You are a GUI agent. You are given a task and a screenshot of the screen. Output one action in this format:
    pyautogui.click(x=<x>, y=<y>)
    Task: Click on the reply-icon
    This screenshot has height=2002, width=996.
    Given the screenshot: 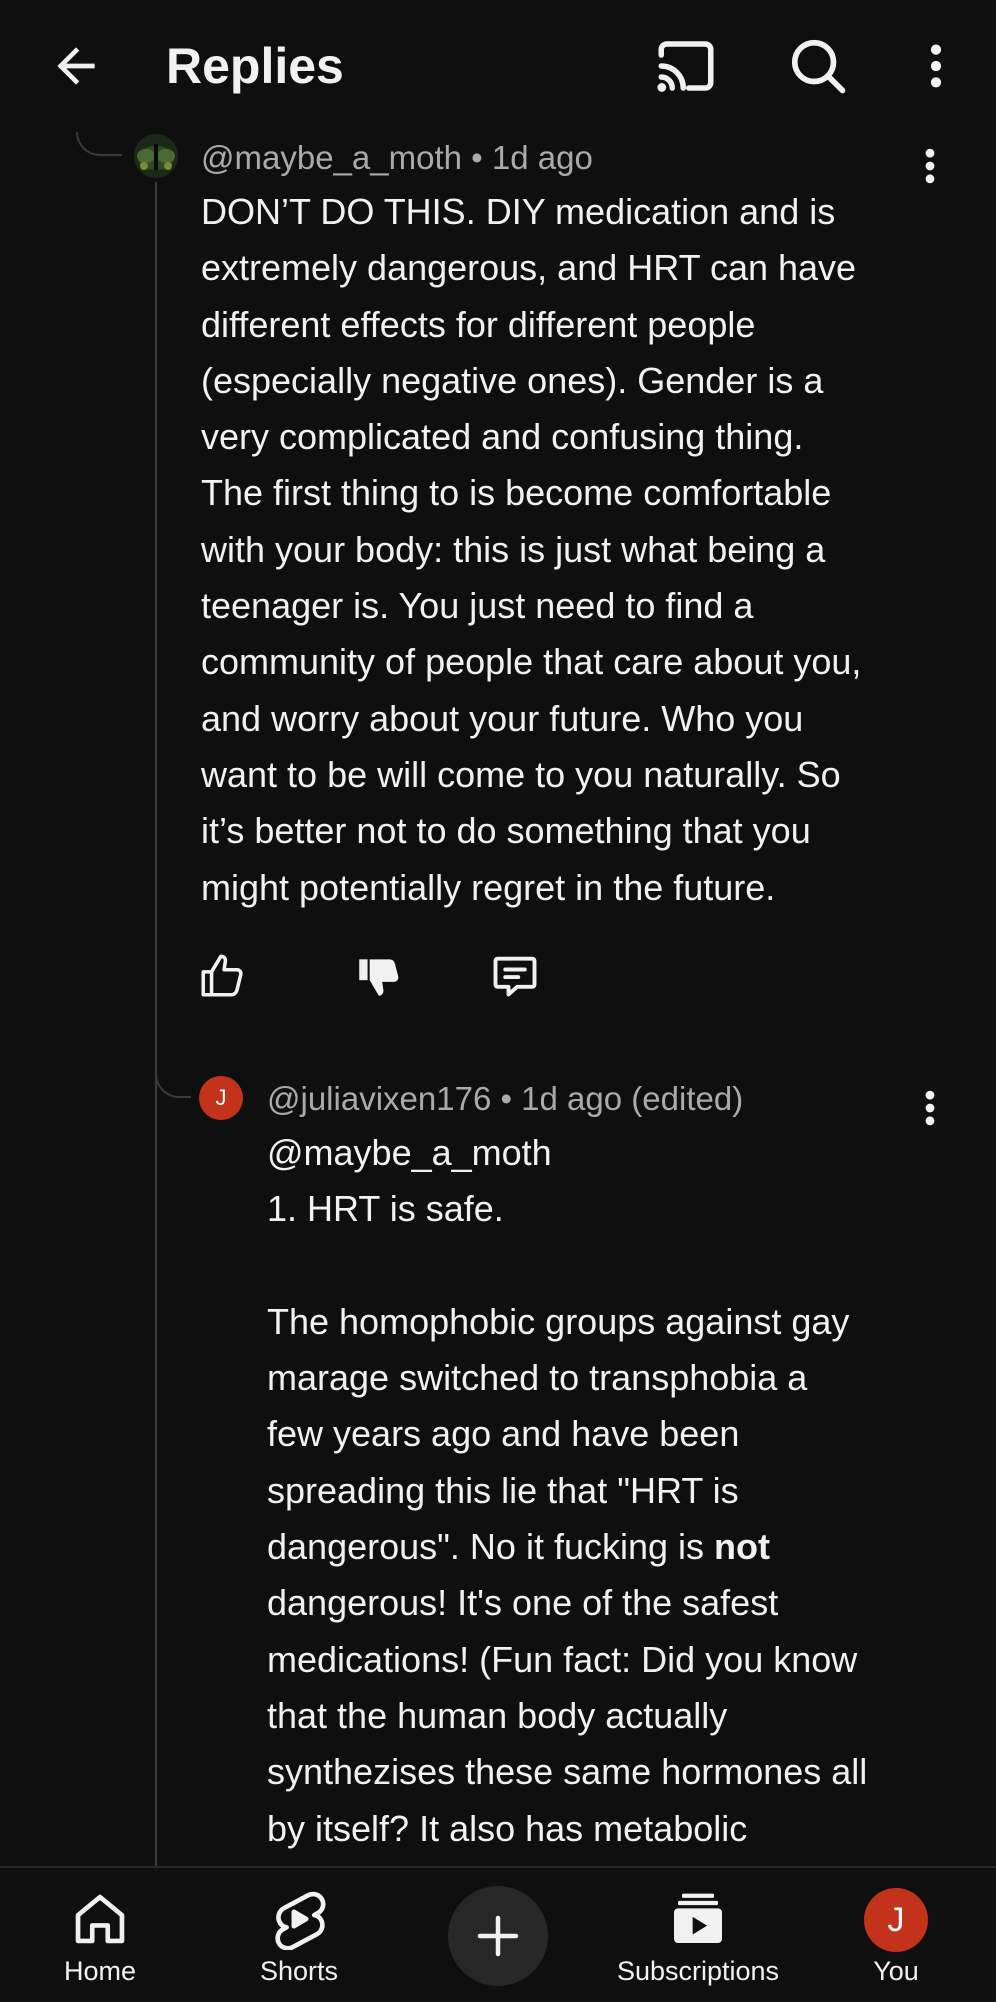 What is the action you would take?
    pyautogui.click(x=515, y=976)
    